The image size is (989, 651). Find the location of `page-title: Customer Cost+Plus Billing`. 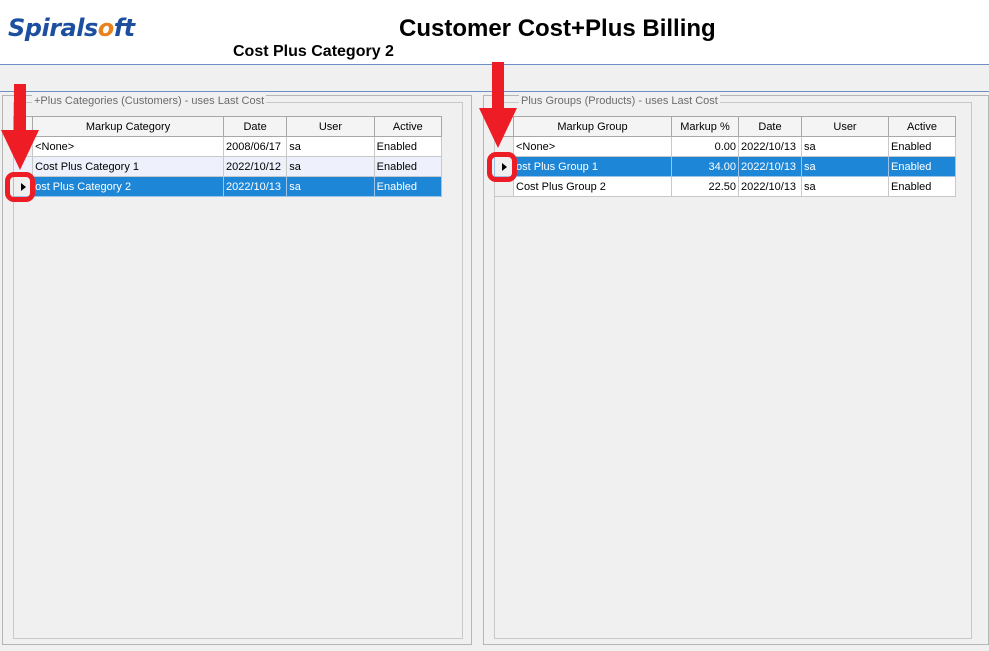

page-title: Customer Cost+Plus Billing is located at coordinates (557, 28).